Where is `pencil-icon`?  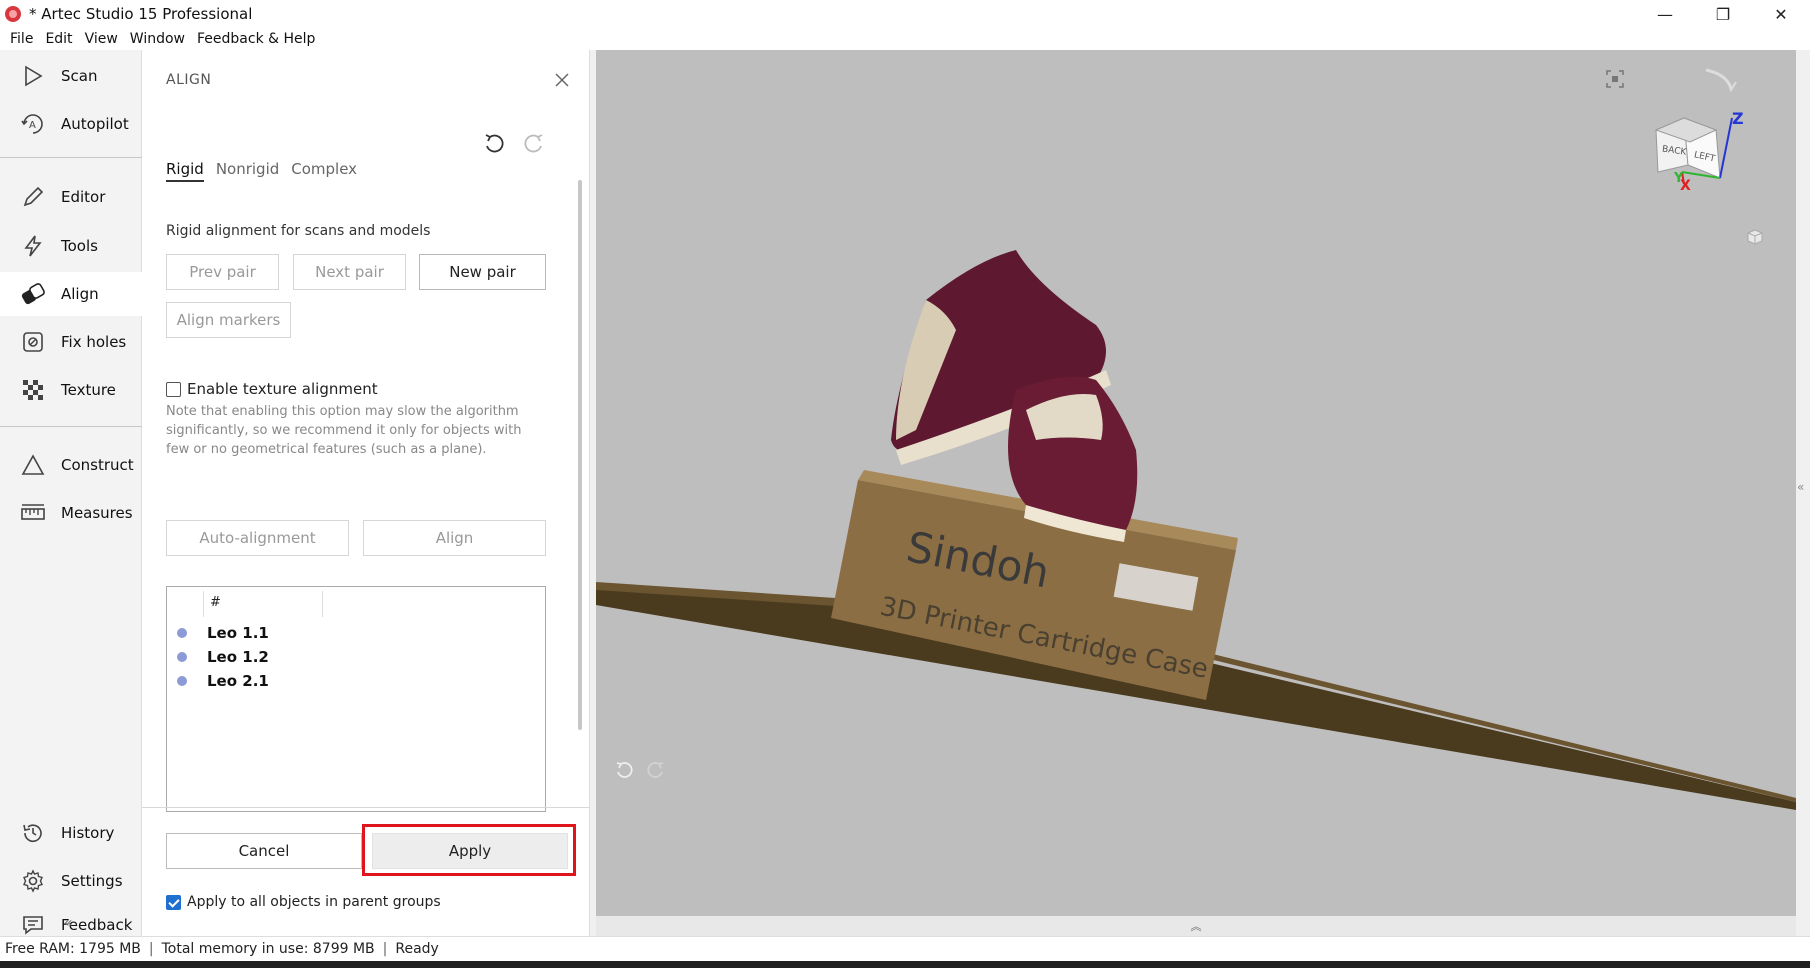 pencil-icon is located at coordinates (33, 197).